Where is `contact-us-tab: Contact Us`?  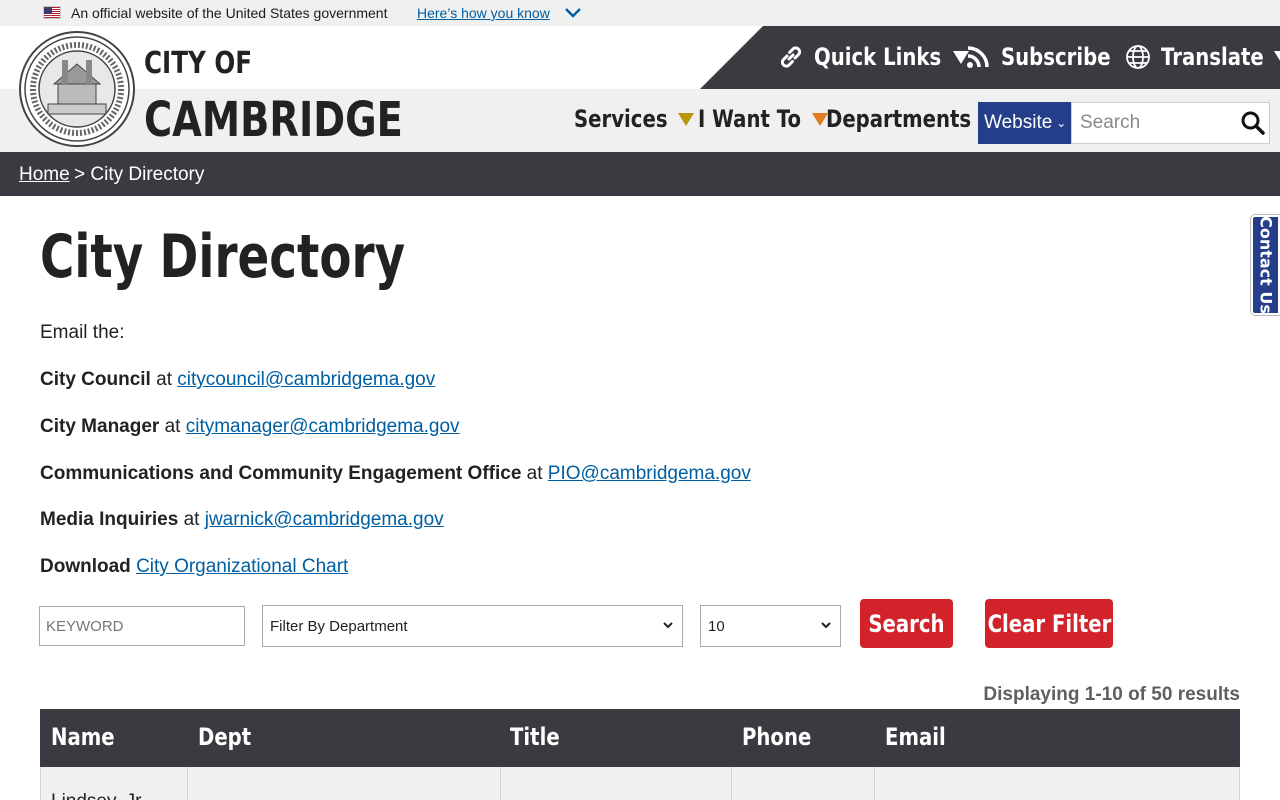 contact-us-tab: Contact Us is located at coordinates (1265, 265).